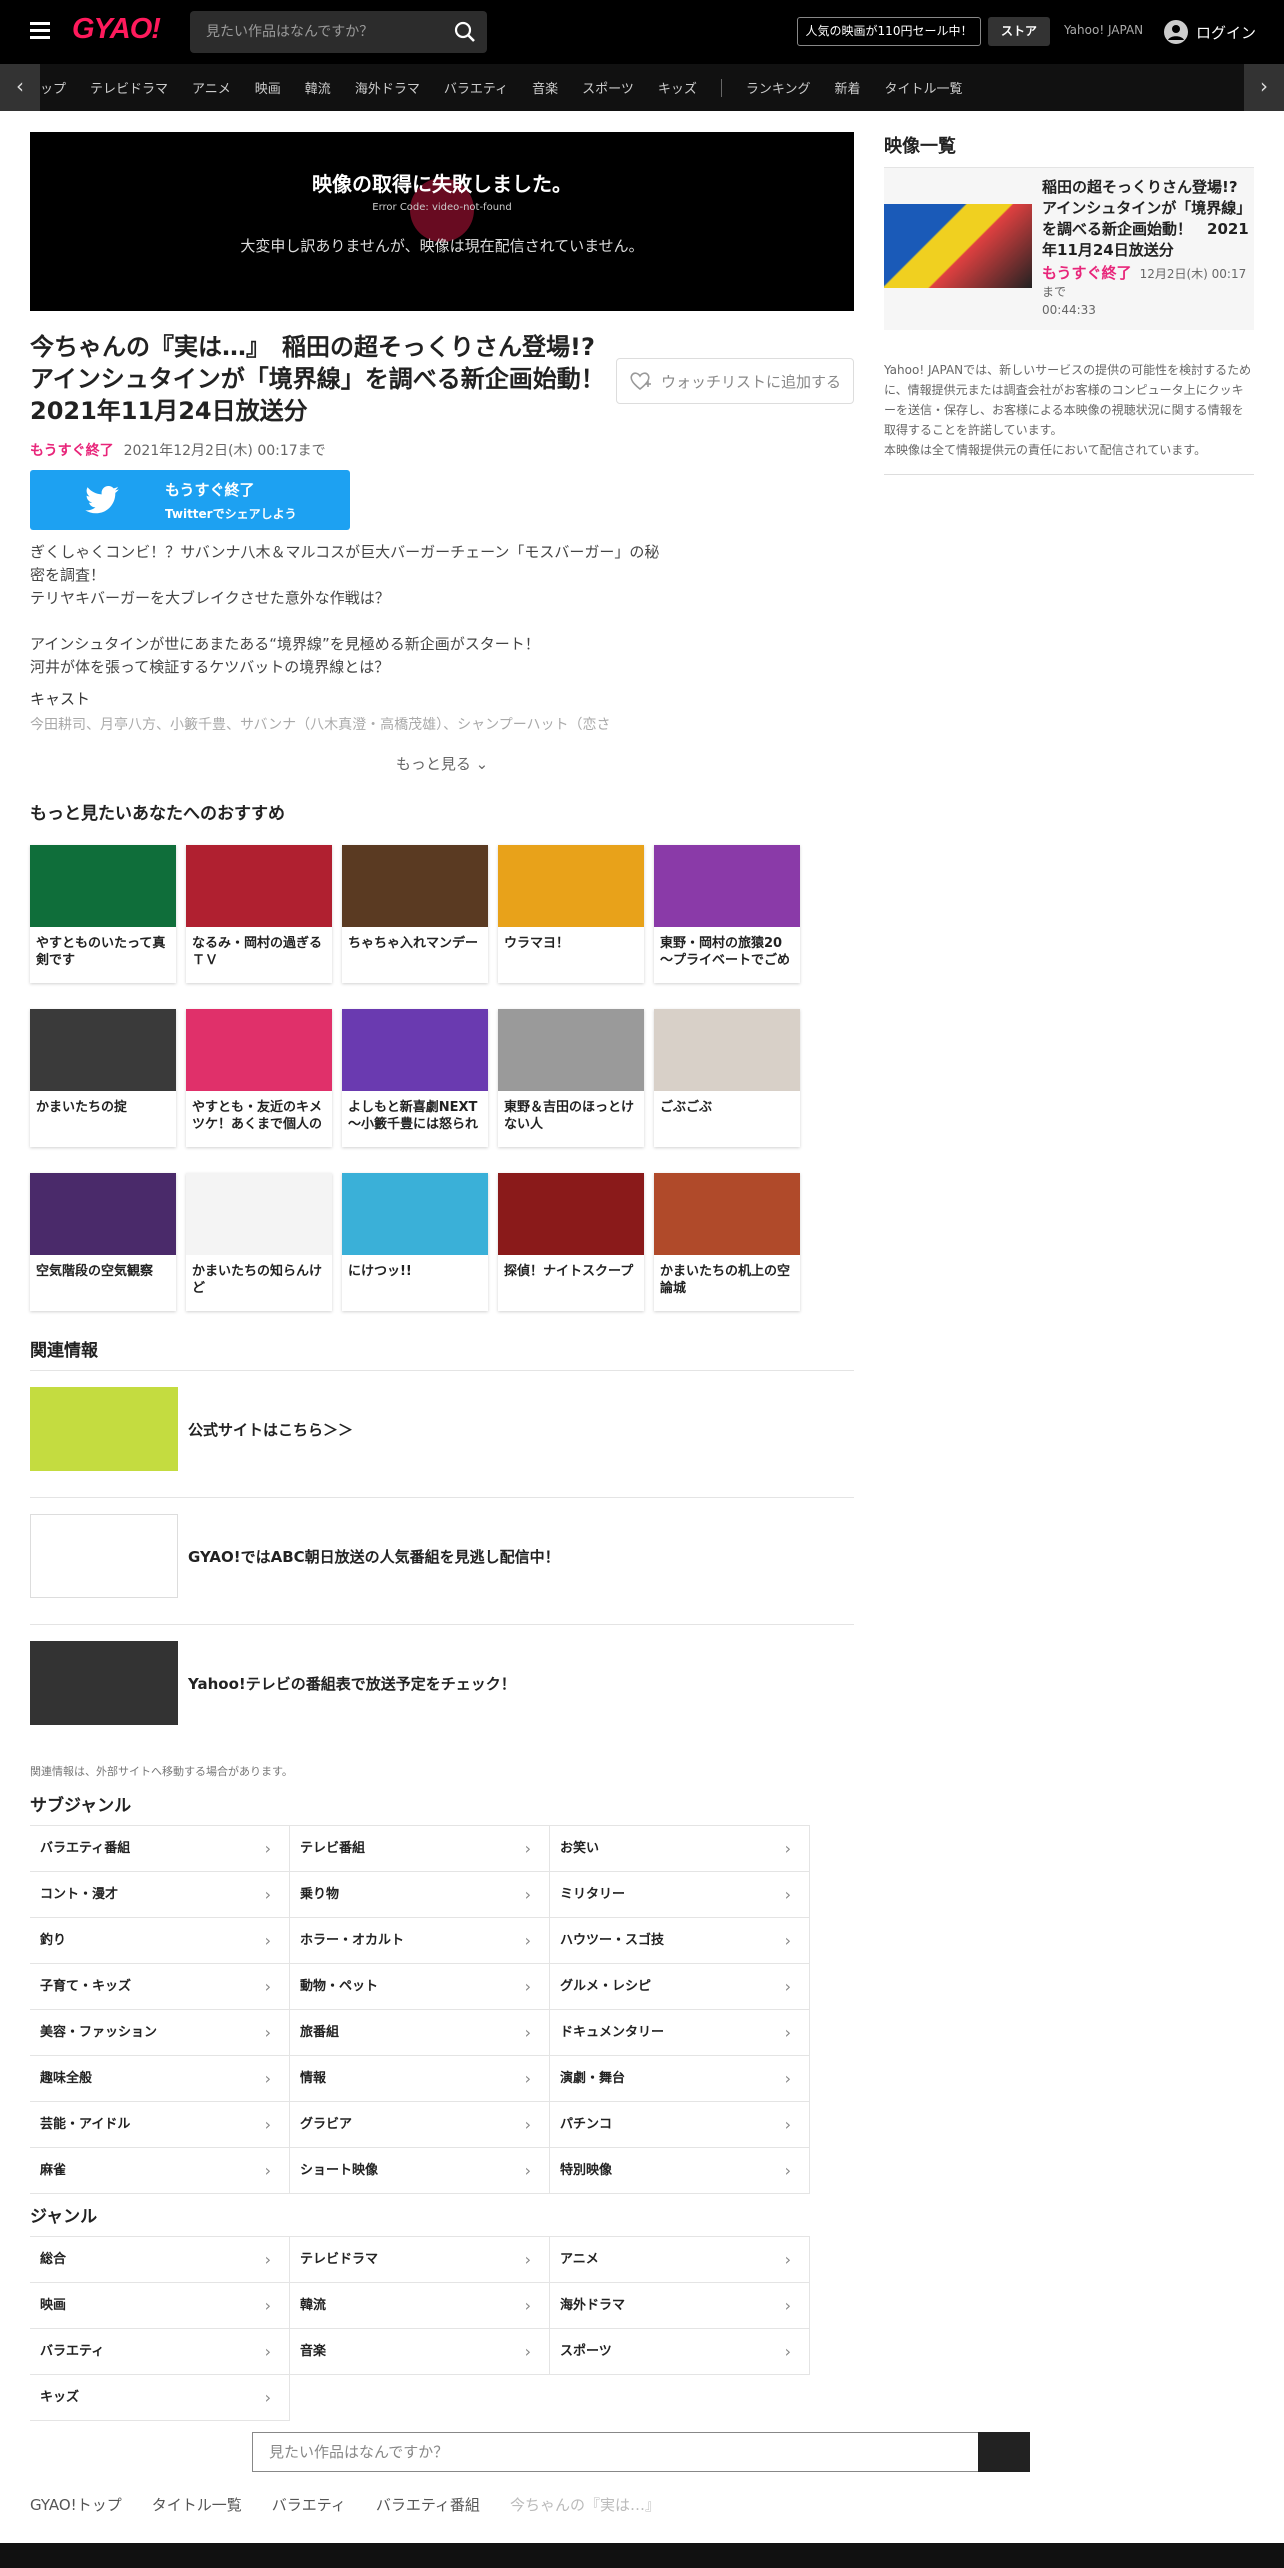  What do you see at coordinates (197, 2504) in the screenshot?
I see `breadcrumb-item: タイトル一覧` at bounding box center [197, 2504].